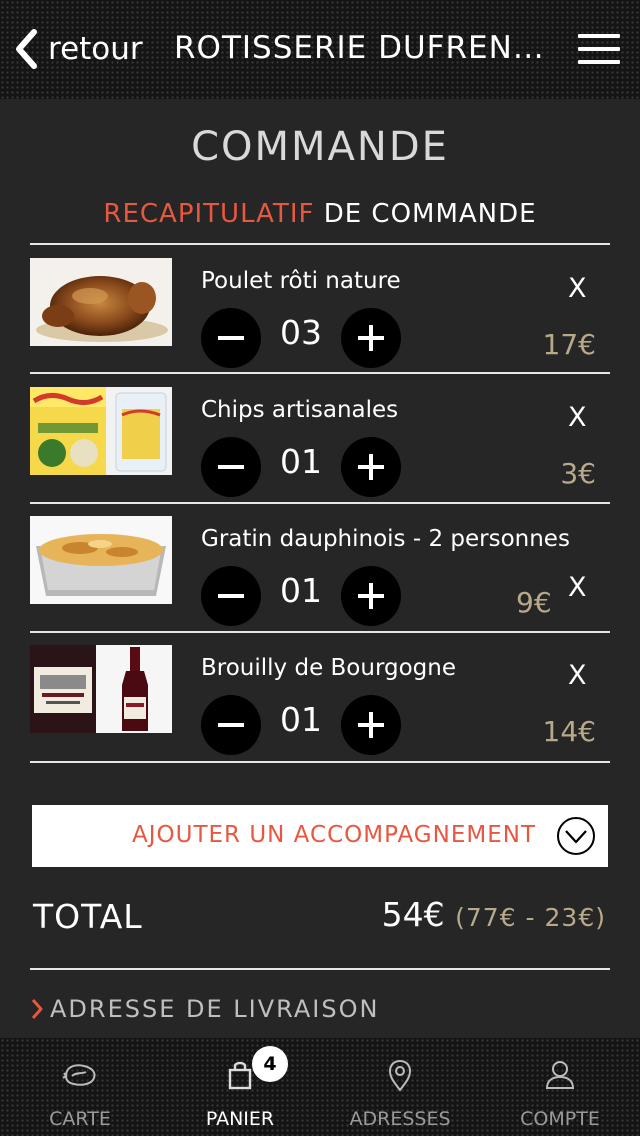  I want to click on cart-item: Chips artisanales 01 X 3€, so click(320, 438).